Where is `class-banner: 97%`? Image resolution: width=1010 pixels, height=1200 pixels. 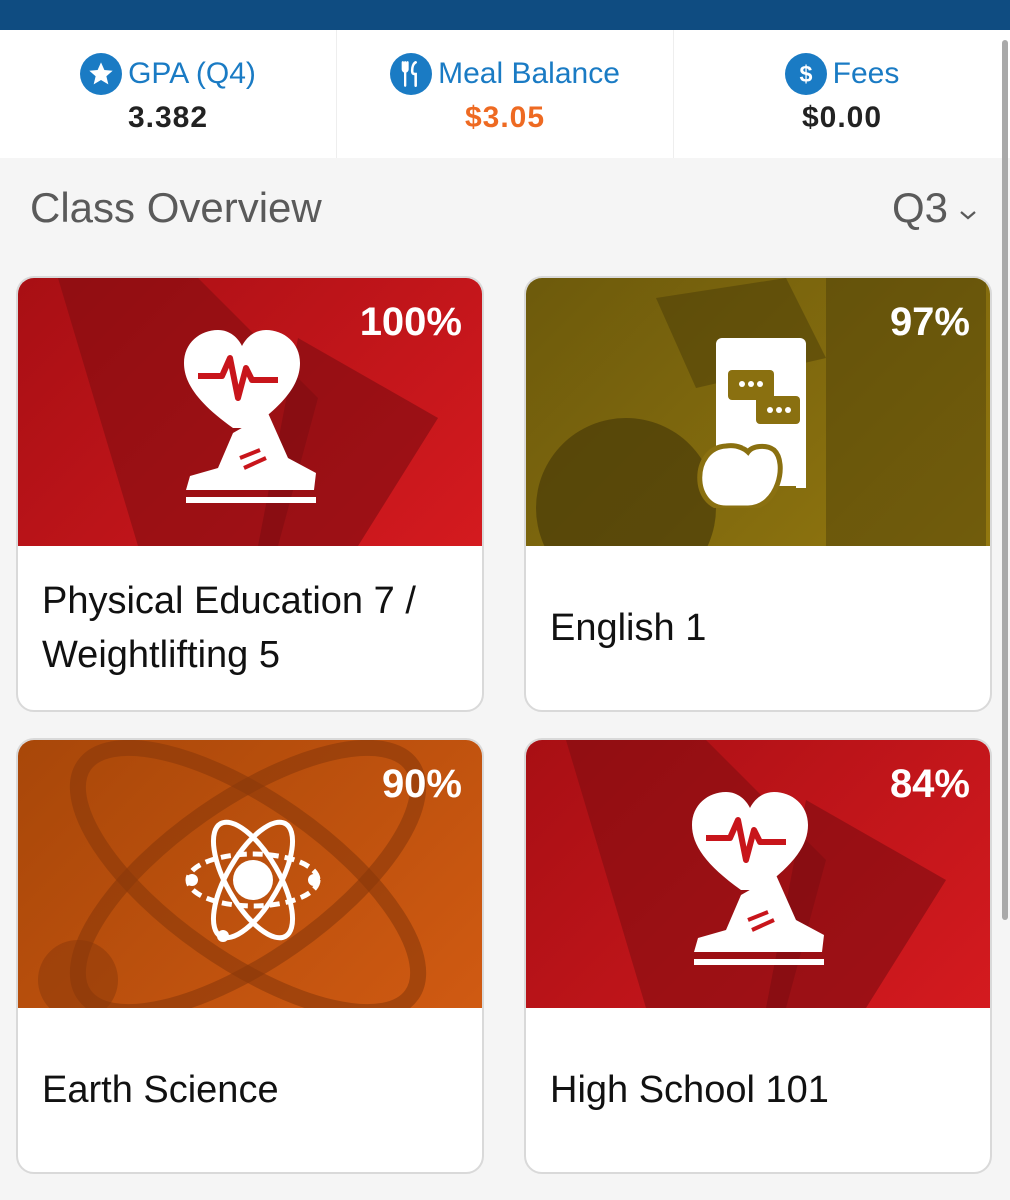 class-banner: 97% is located at coordinates (758, 412).